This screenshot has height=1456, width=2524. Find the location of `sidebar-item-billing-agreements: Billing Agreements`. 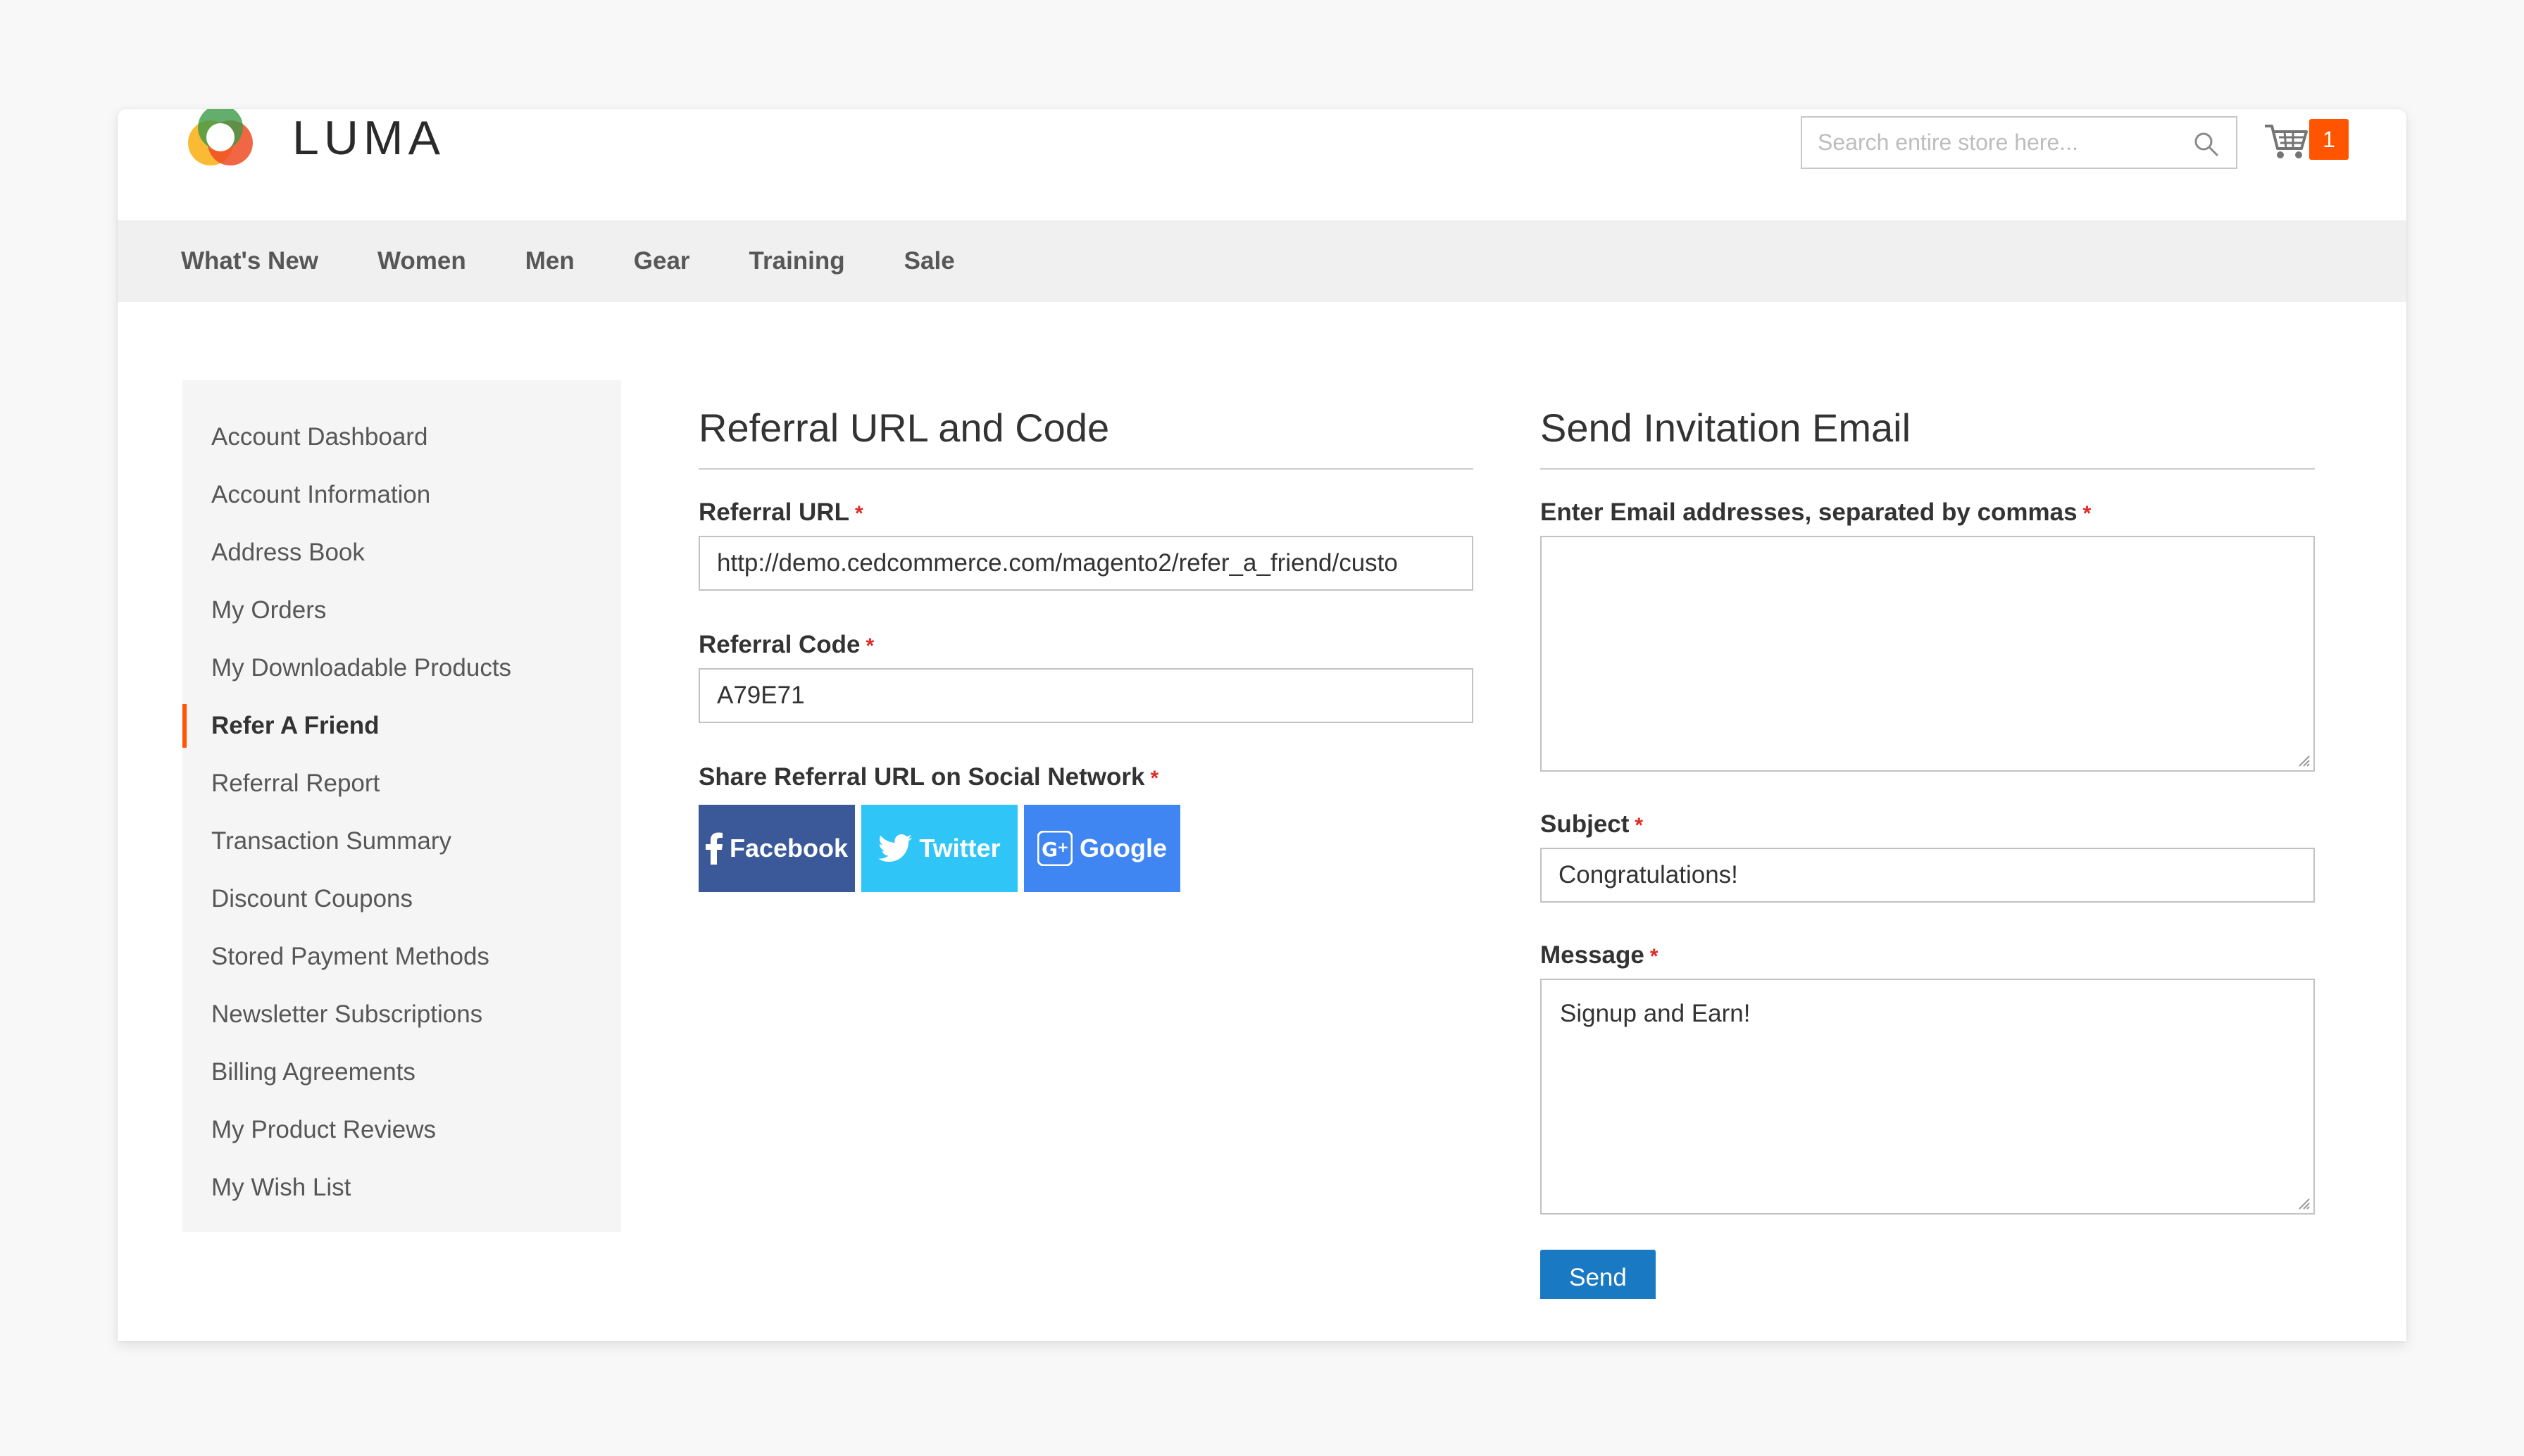

sidebar-item-billing-agreements: Billing Agreements is located at coordinates (401, 1072).